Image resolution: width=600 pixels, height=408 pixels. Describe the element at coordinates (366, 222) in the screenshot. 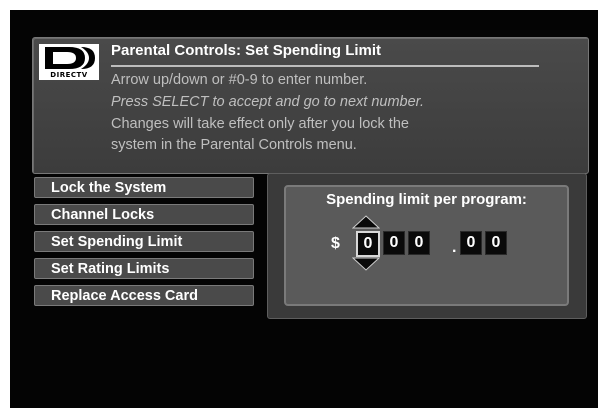

I see `arrow-up-icon` at that location.